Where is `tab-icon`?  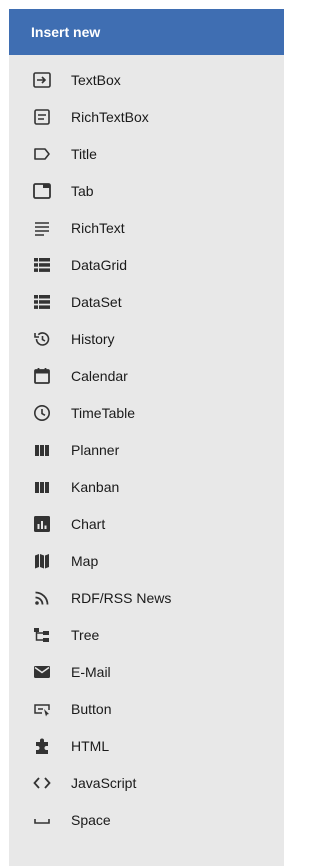
tab-icon is located at coordinates (42, 191).